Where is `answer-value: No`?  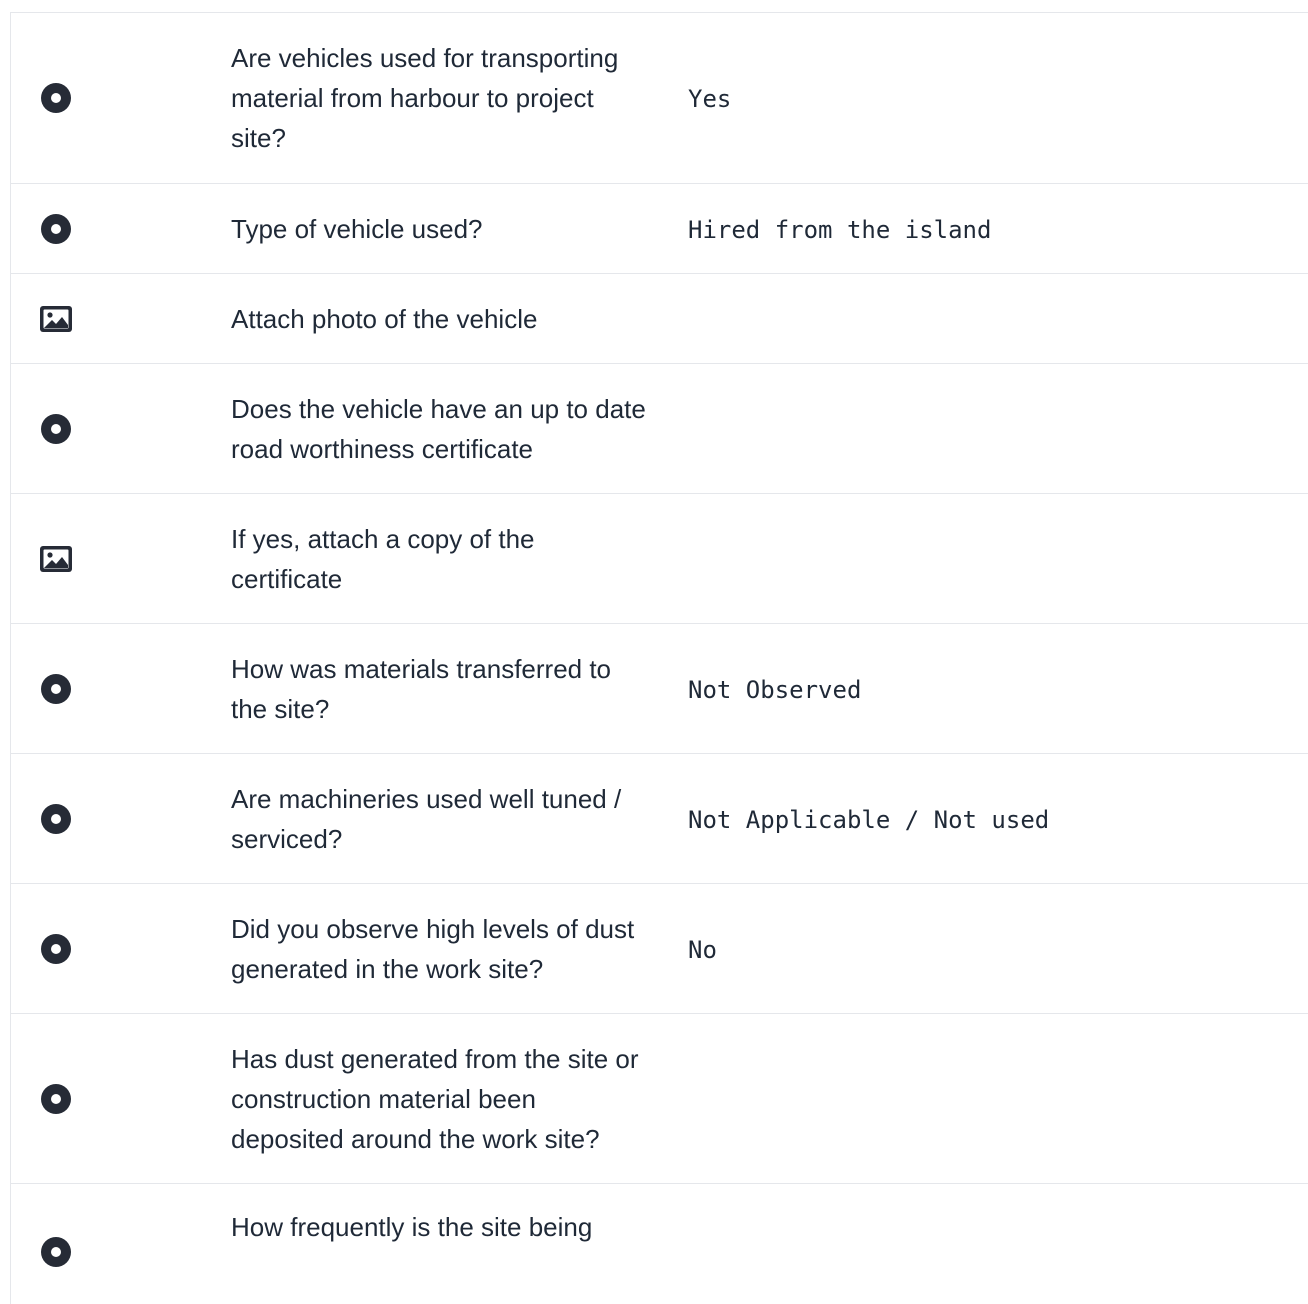 answer-value: No is located at coordinates (702, 949).